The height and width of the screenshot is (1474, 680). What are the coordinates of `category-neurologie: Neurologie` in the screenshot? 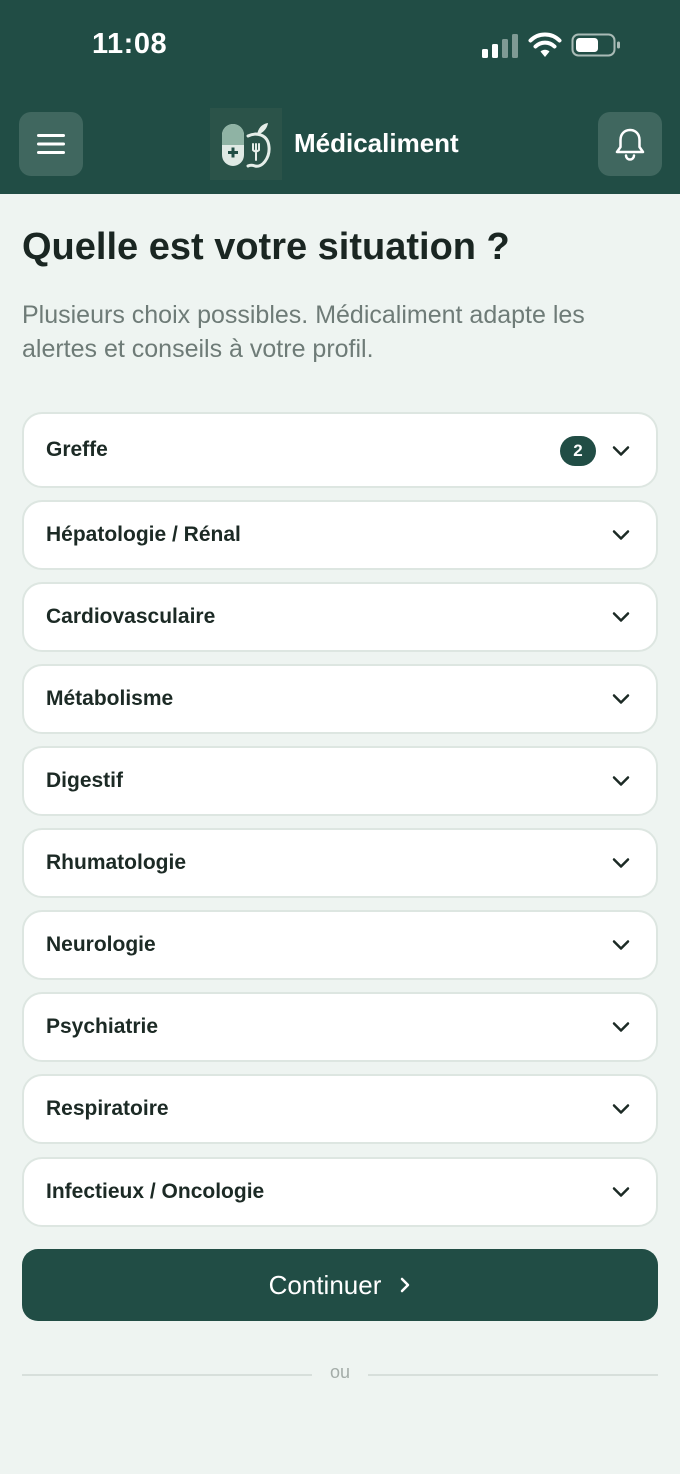 It's located at (340, 945).